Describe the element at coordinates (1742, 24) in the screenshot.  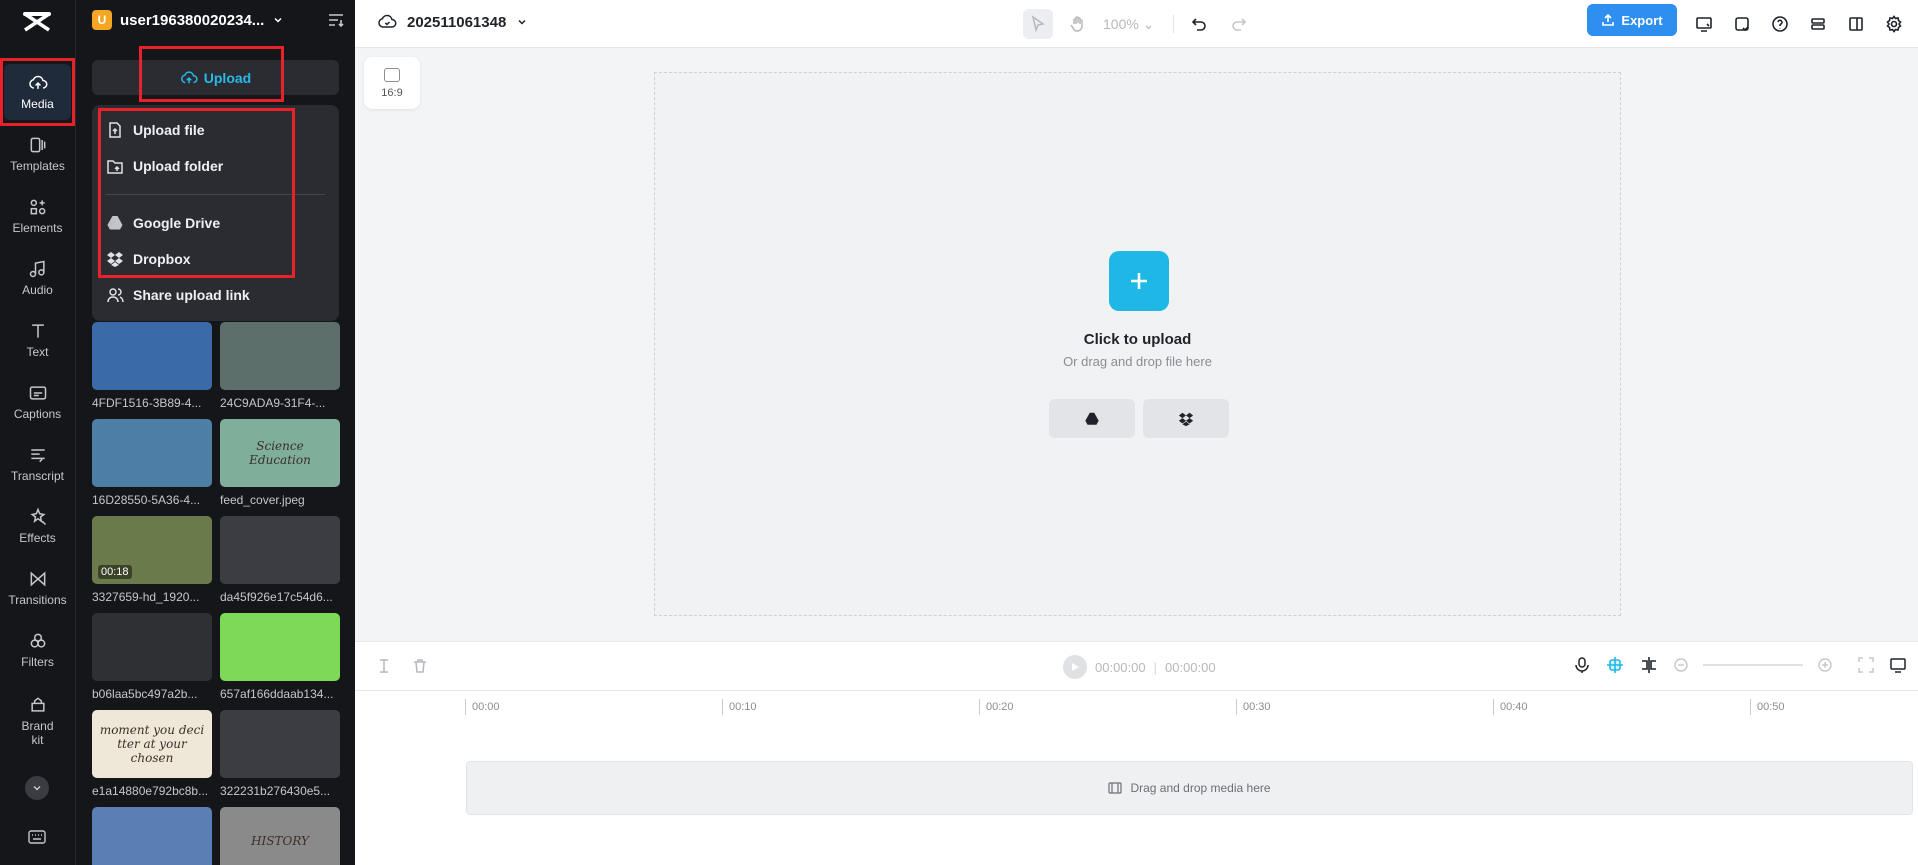
I see `review-button` at that location.